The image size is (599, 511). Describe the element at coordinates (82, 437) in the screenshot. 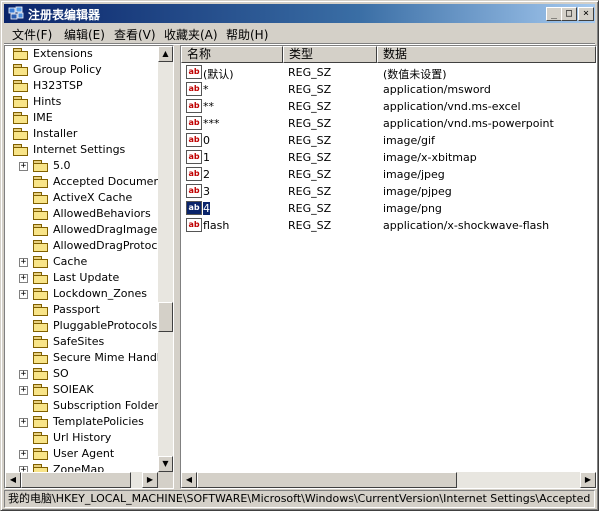

I see `tree-item-label: Url History` at that location.